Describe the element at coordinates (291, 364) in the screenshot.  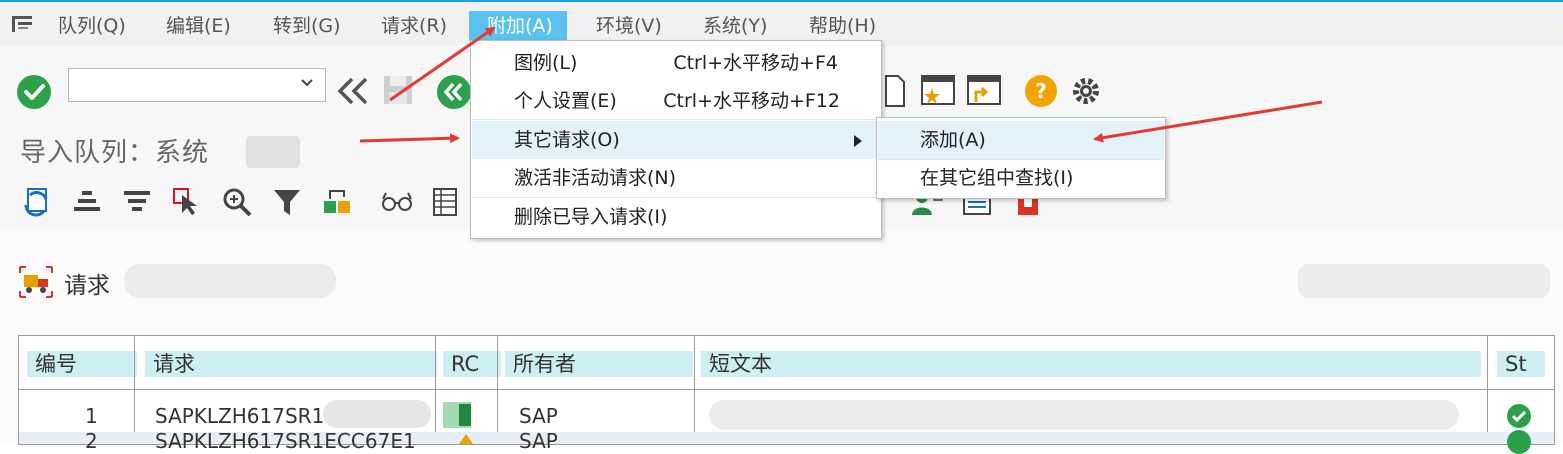
I see `col-header-request: 请求` at that location.